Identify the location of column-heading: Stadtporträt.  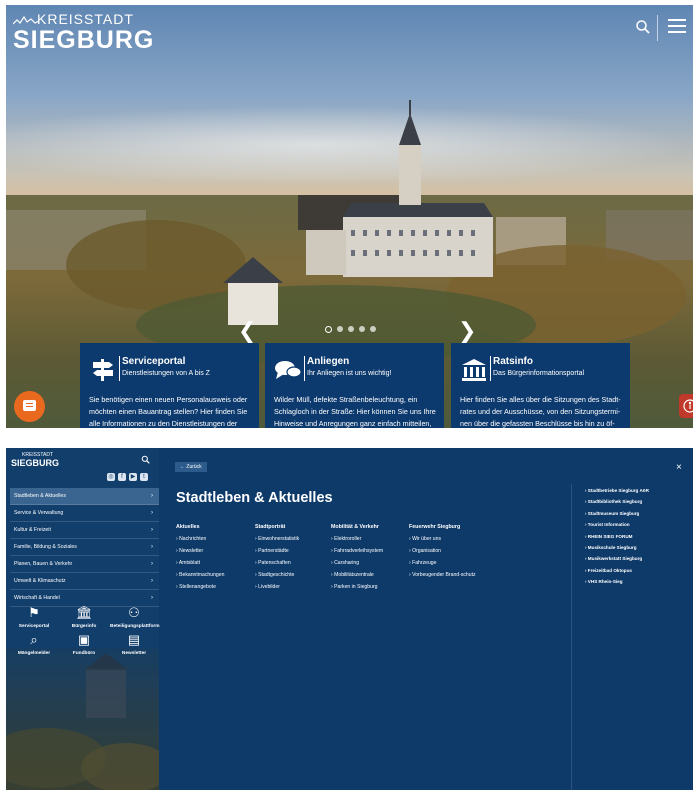
(291, 527).